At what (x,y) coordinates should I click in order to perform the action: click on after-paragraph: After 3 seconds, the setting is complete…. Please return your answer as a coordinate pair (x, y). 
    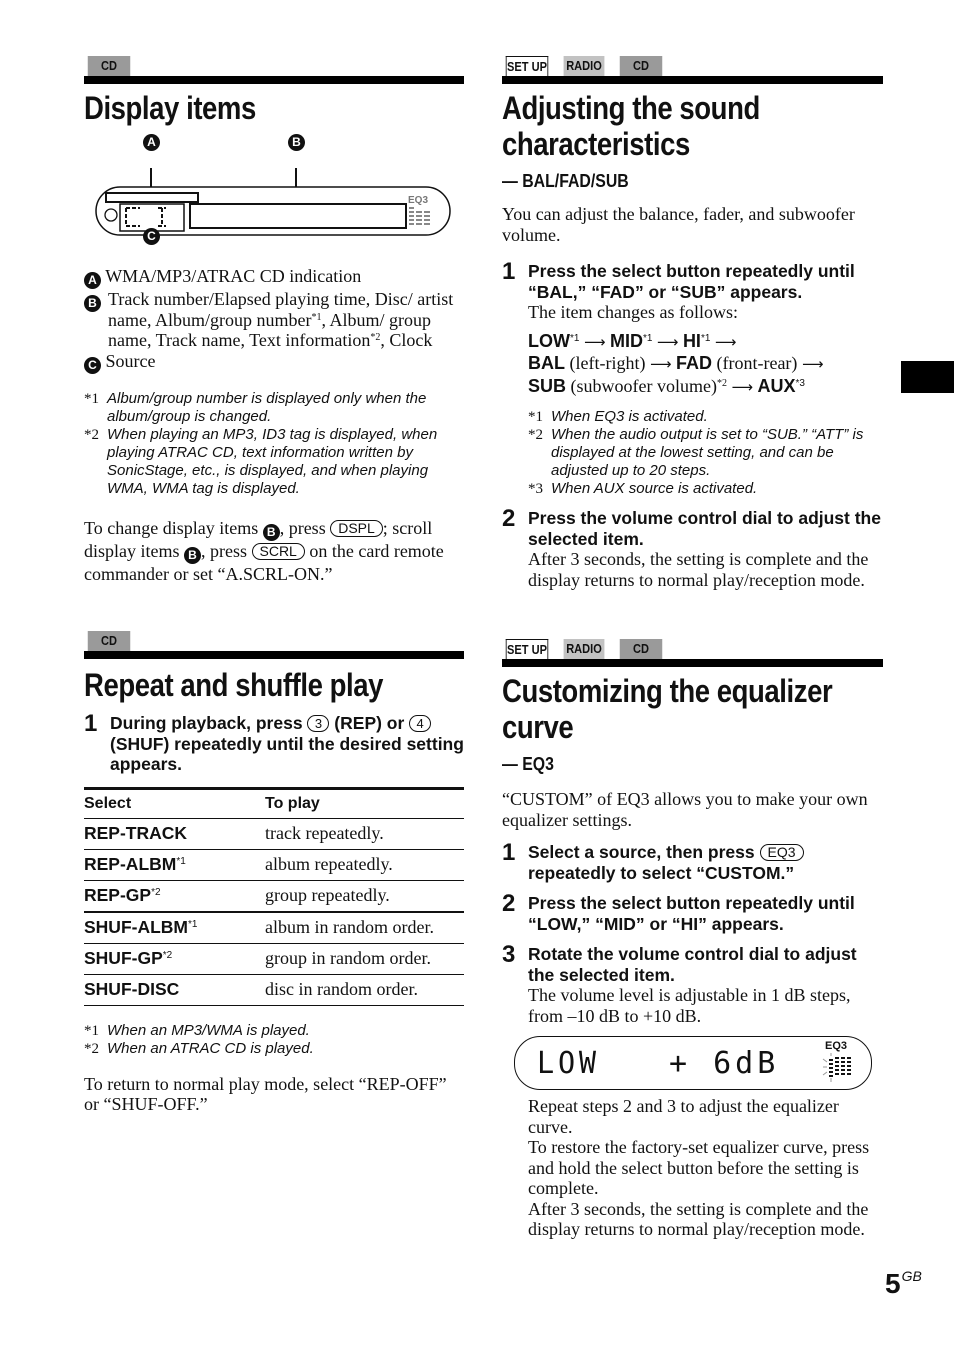
    Looking at the image, I should click on (698, 1219).